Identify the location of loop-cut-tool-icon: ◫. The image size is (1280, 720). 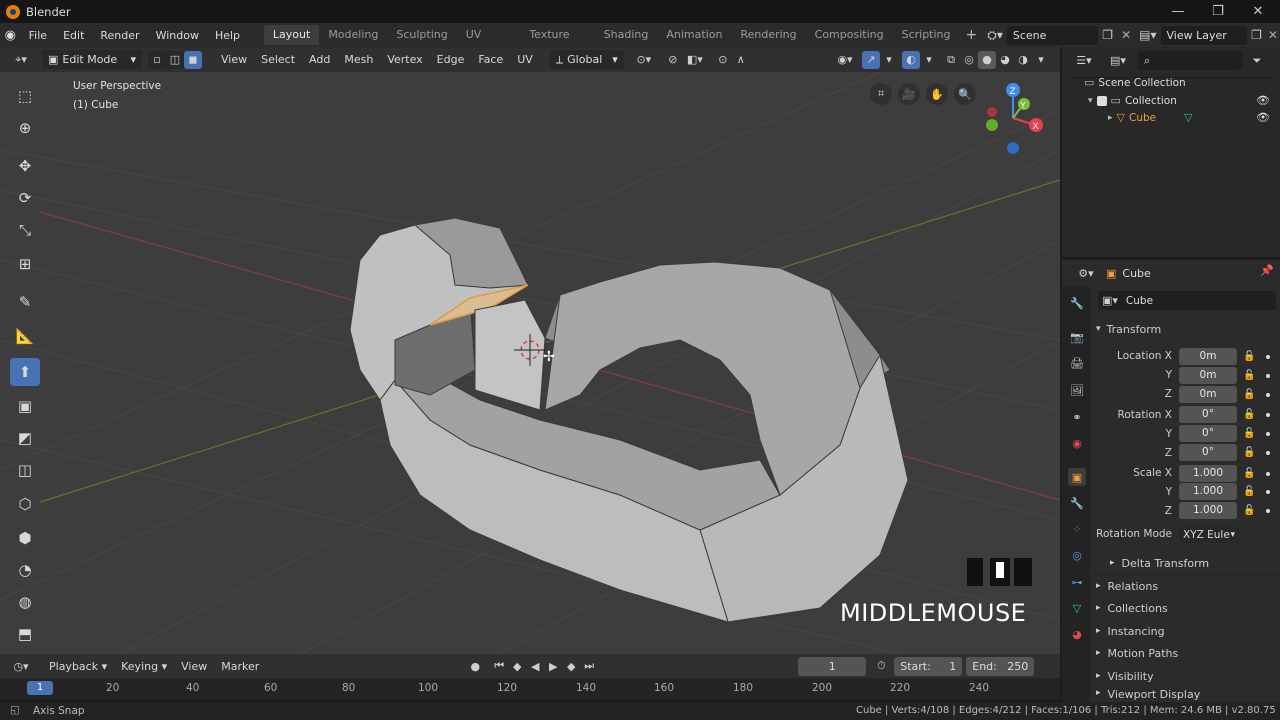
(25, 470).